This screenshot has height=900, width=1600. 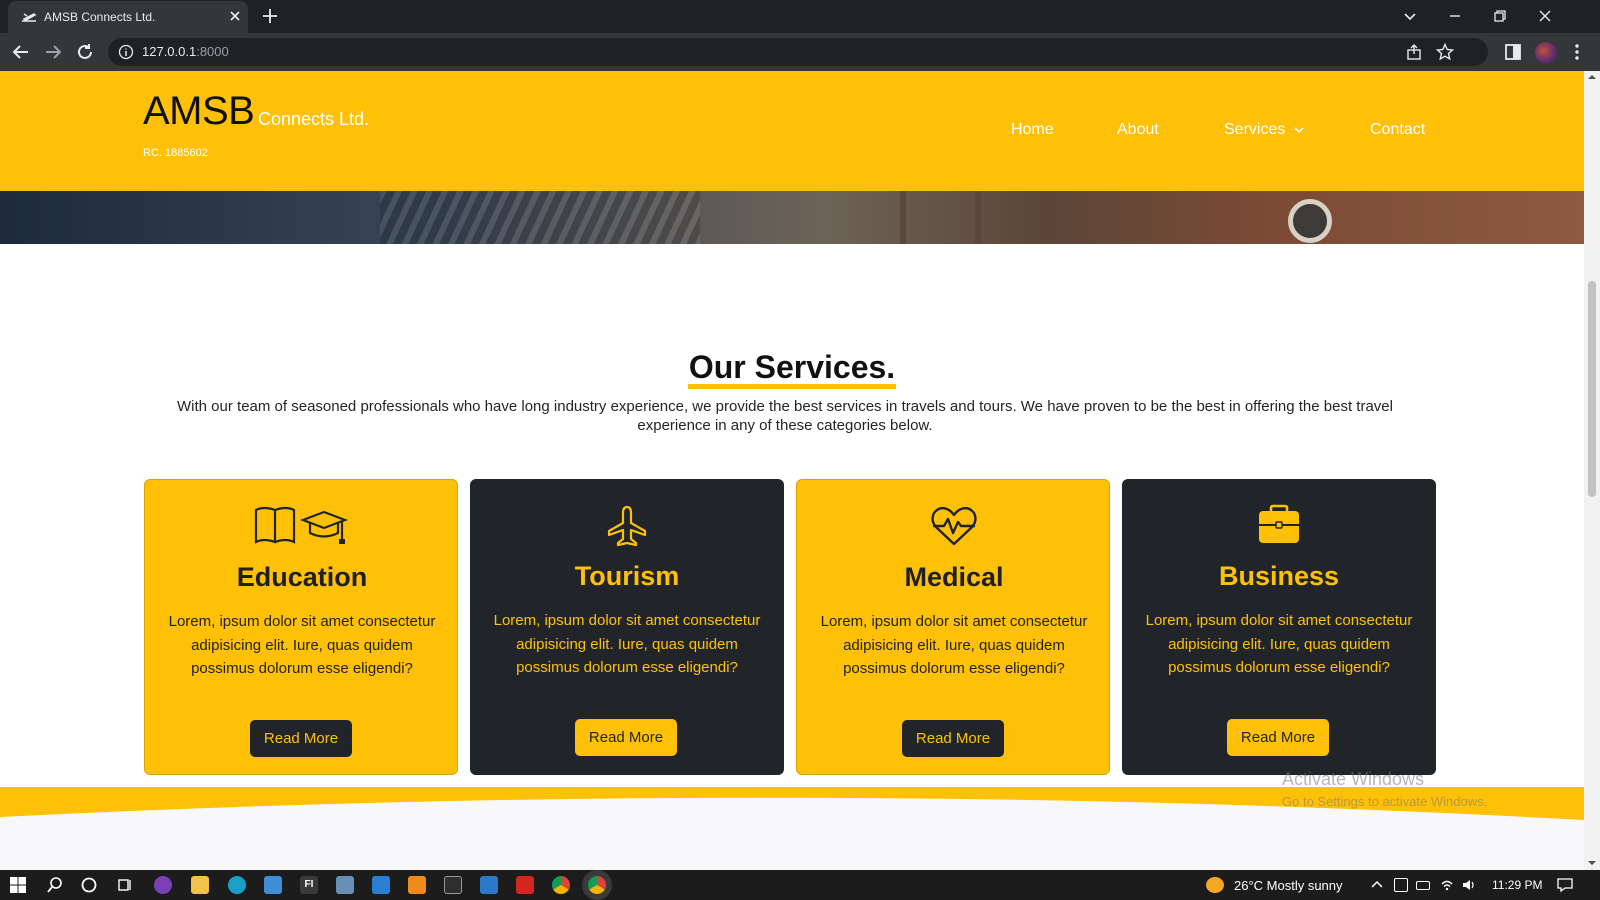 I want to click on edge-browser-icon, so click(x=237, y=885).